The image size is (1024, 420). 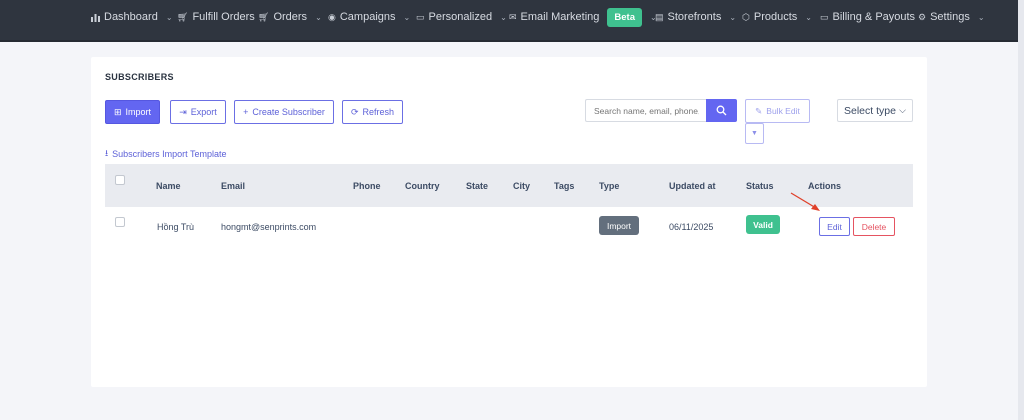 I want to click on nav-item-settings: ⚙ Settings ⌄, so click(x=951, y=17).